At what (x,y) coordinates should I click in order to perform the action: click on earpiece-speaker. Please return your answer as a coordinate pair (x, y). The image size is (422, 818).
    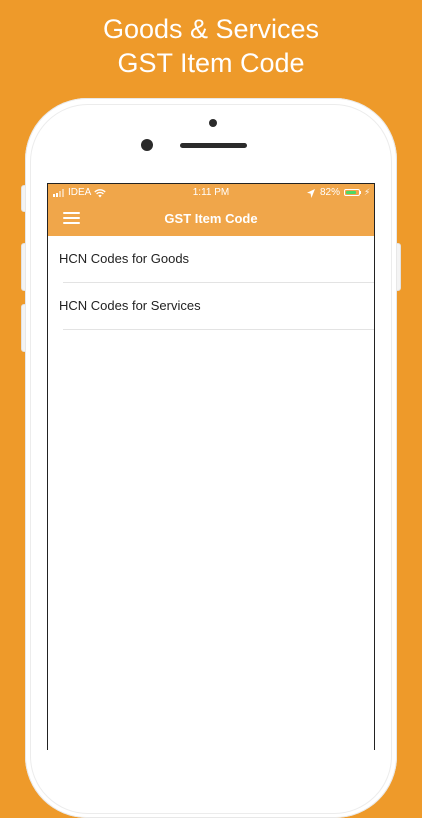
    Looking at the image, I should click on (213, 145).